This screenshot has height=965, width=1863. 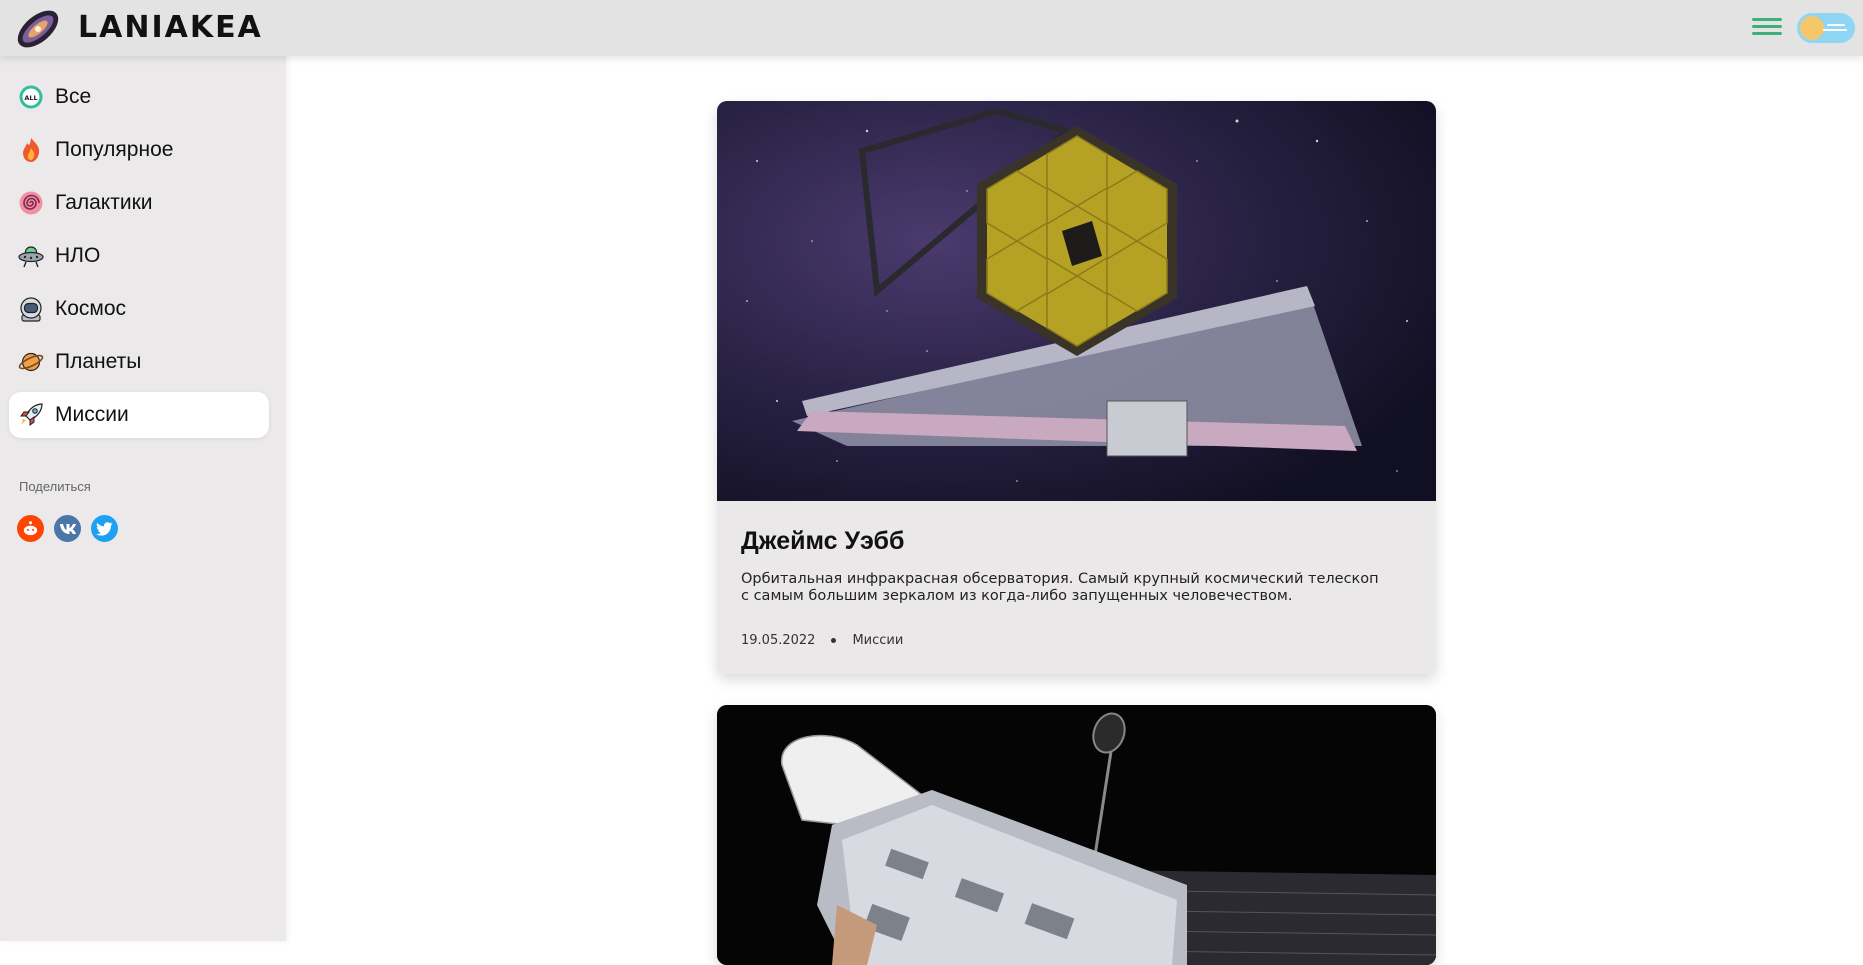 I want to click on post-date: 19.05.2022, so click(x=778, y=640).